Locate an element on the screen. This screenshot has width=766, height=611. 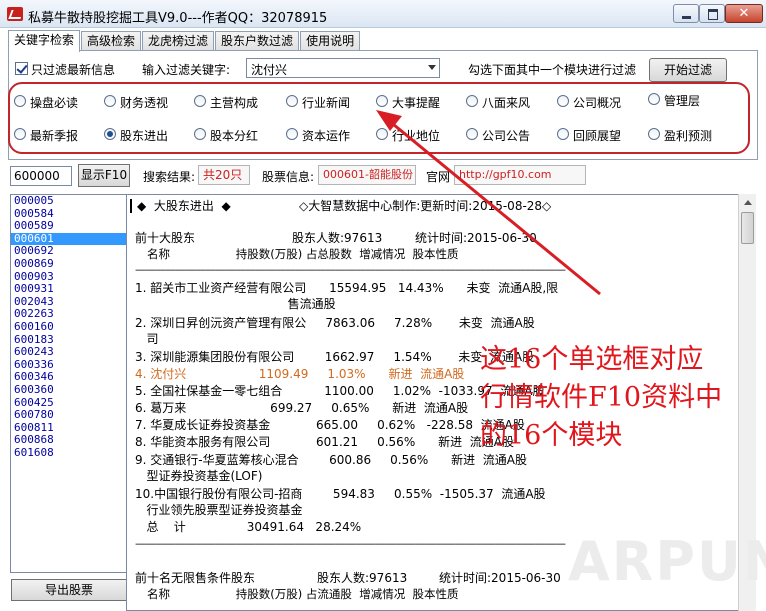
section2-date: 统计时间:2015-06-30 is located at coordinates (500, 578).